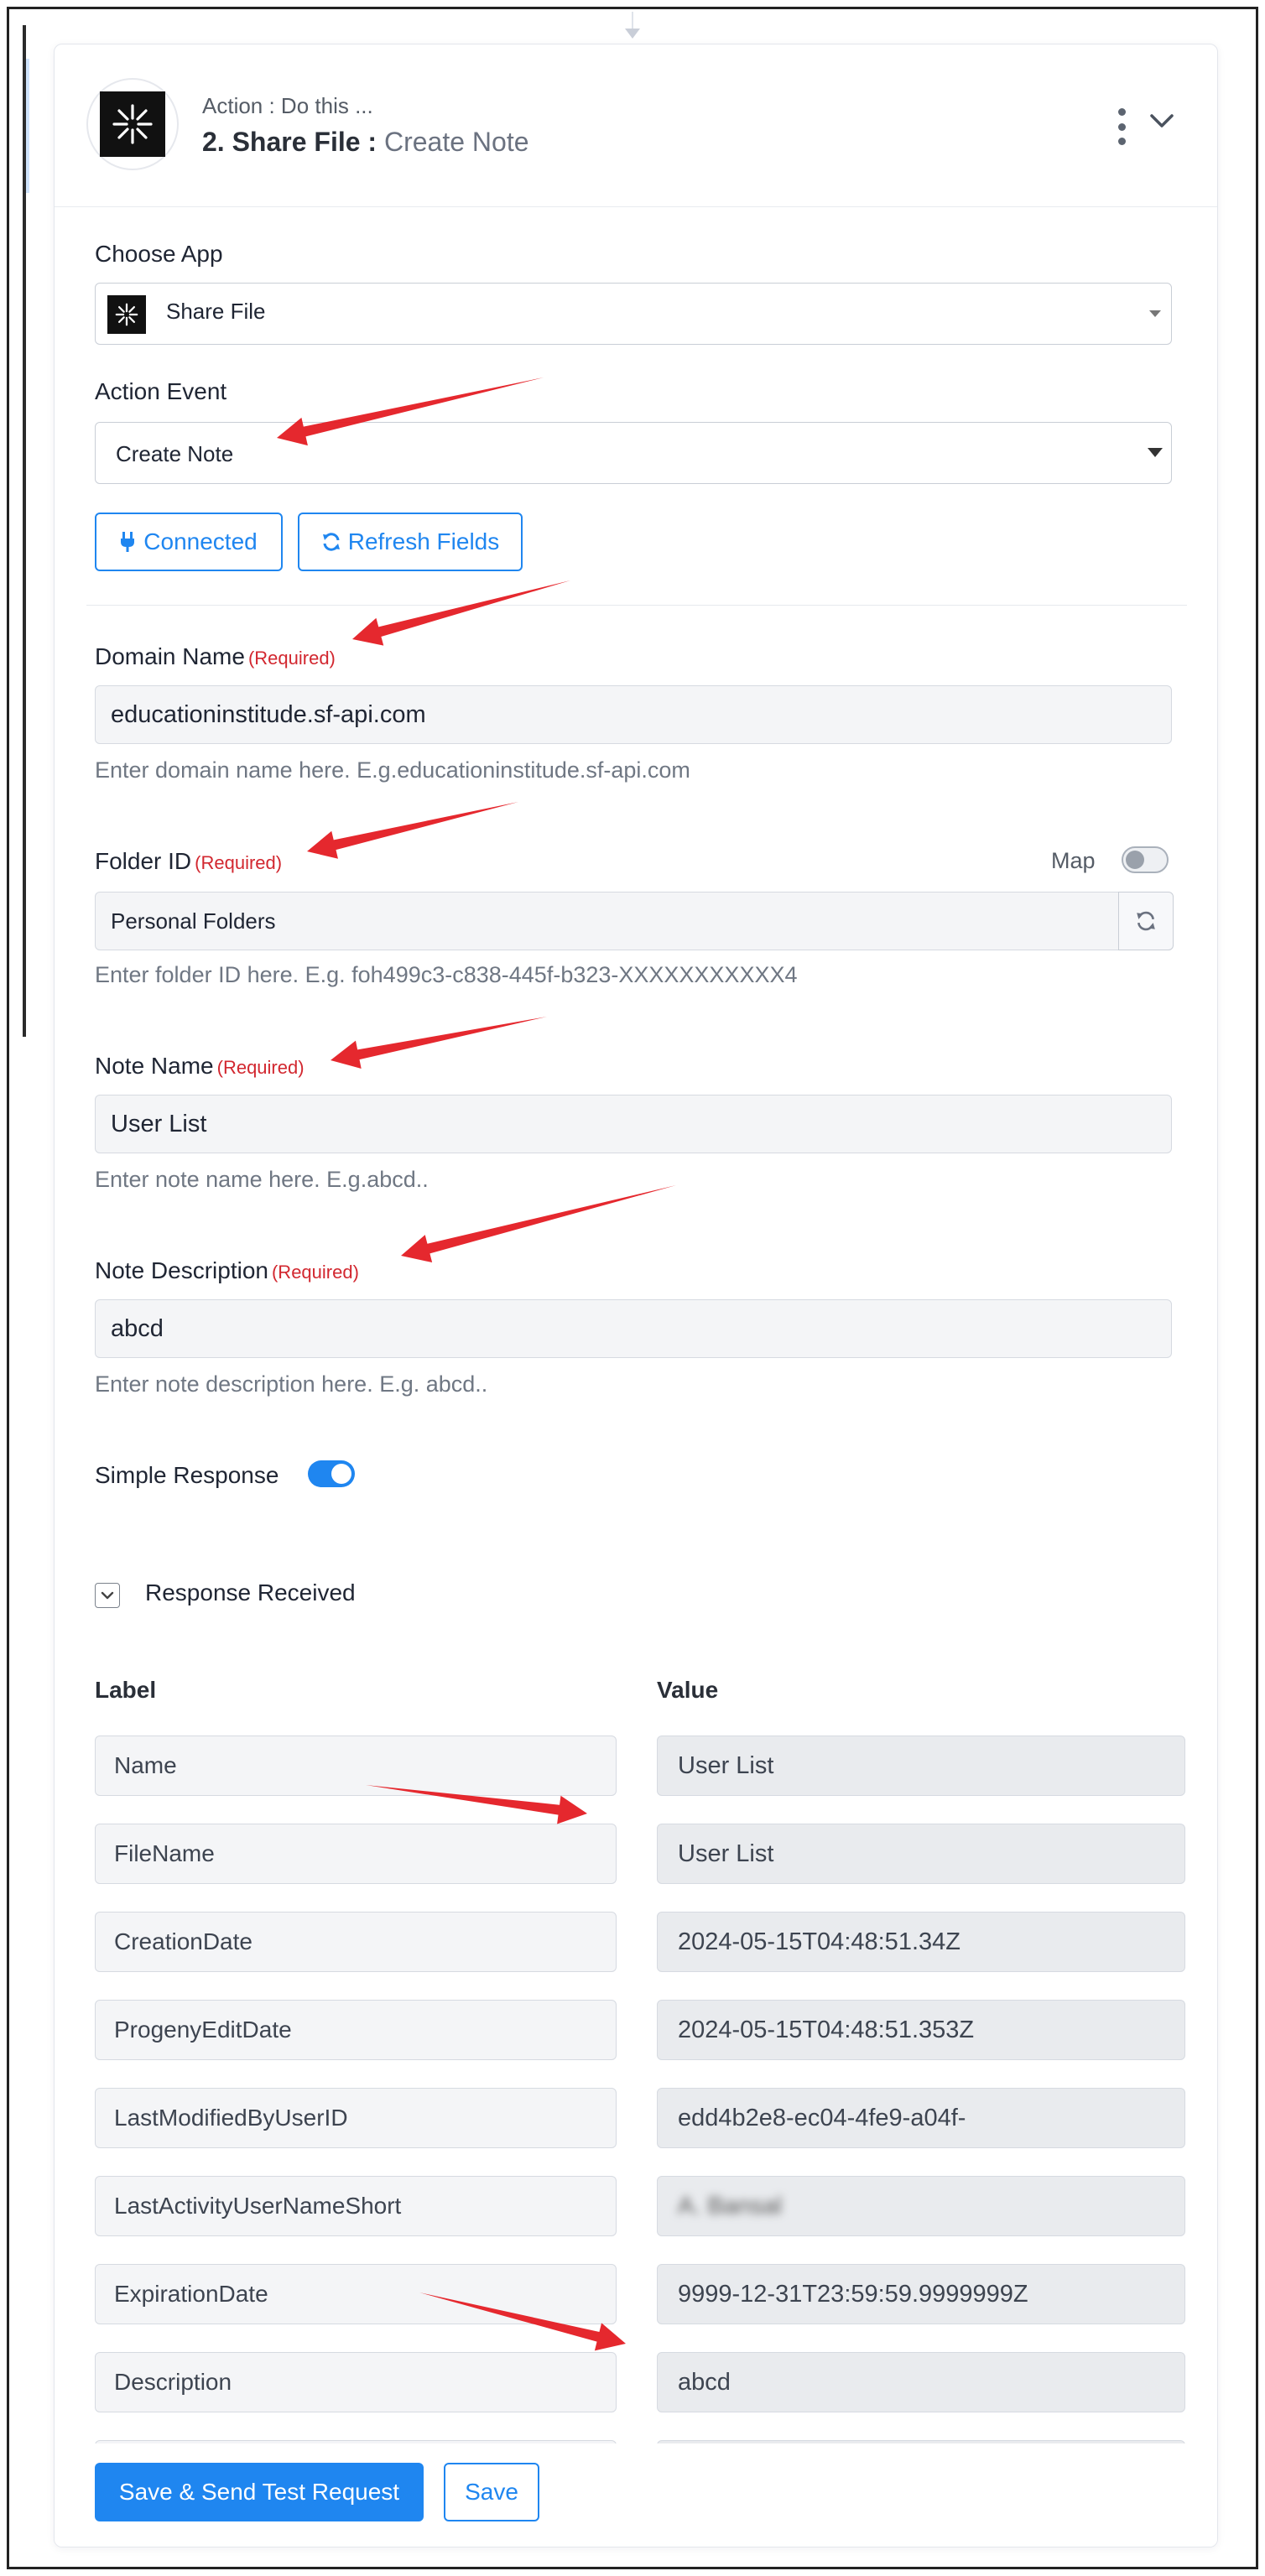 The width and height of the screenshot is (1265, 2576). Describe the element at coordinates (181, 1270) in the screenshot. I see `note-description-label-text: Note Description` at that location.